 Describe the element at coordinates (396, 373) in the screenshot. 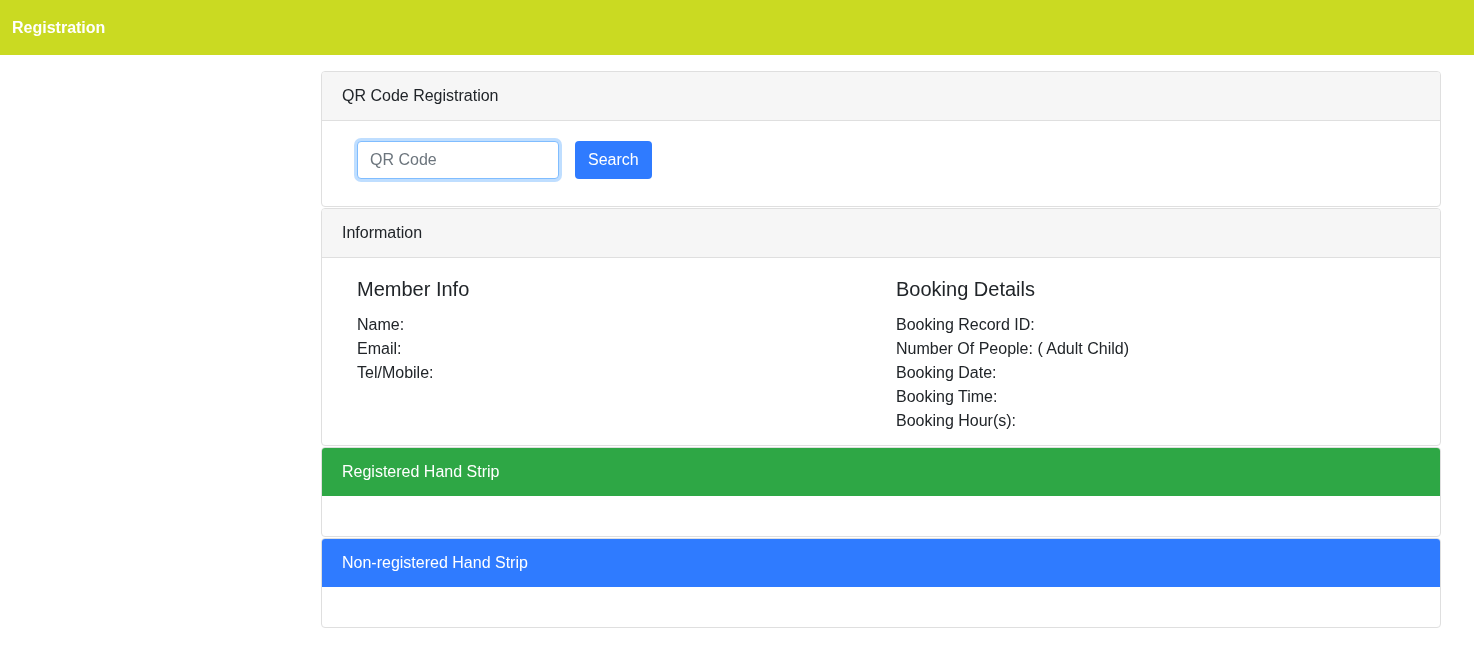

I see `field-label: Tel/Mobile:` at that location.